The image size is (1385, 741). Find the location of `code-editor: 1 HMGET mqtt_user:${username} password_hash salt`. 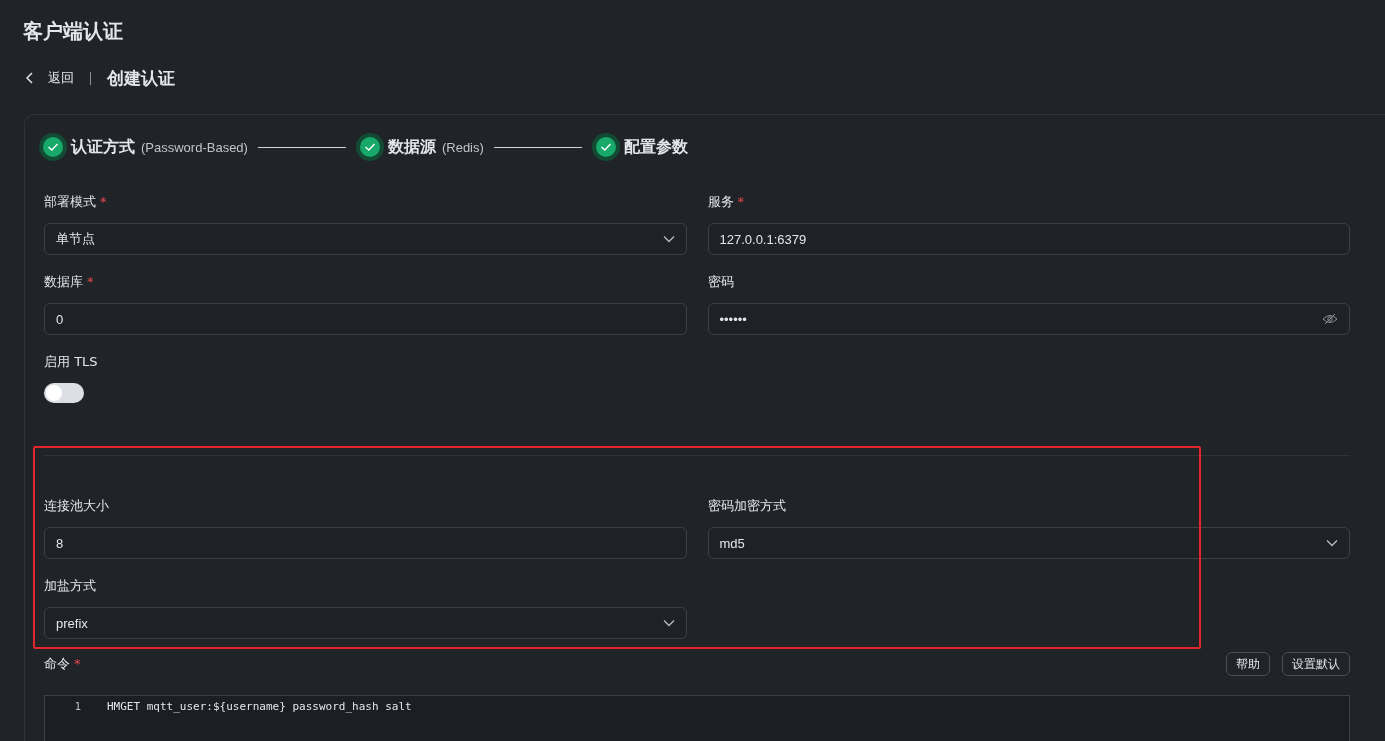

code-editor: 1 HMGET mqtt_user:${username} password_hash salt is located at coordinates (697, 718).